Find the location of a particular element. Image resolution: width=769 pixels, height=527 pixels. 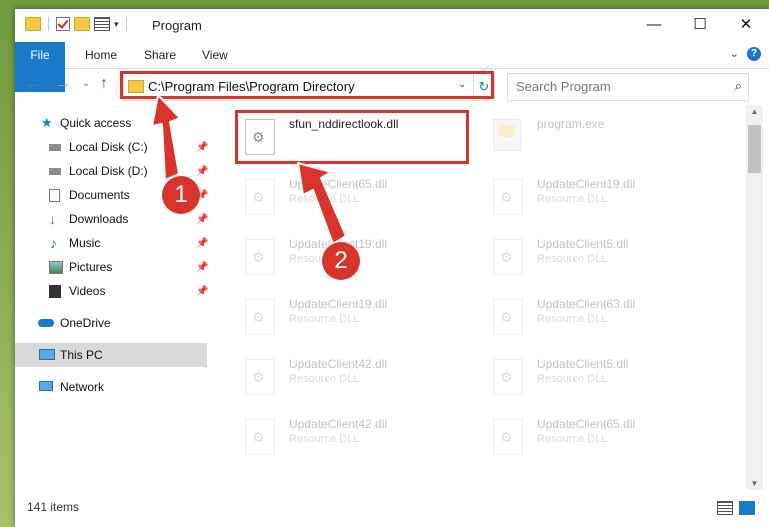

annotation-arrows is located at coordinates (249, 169).